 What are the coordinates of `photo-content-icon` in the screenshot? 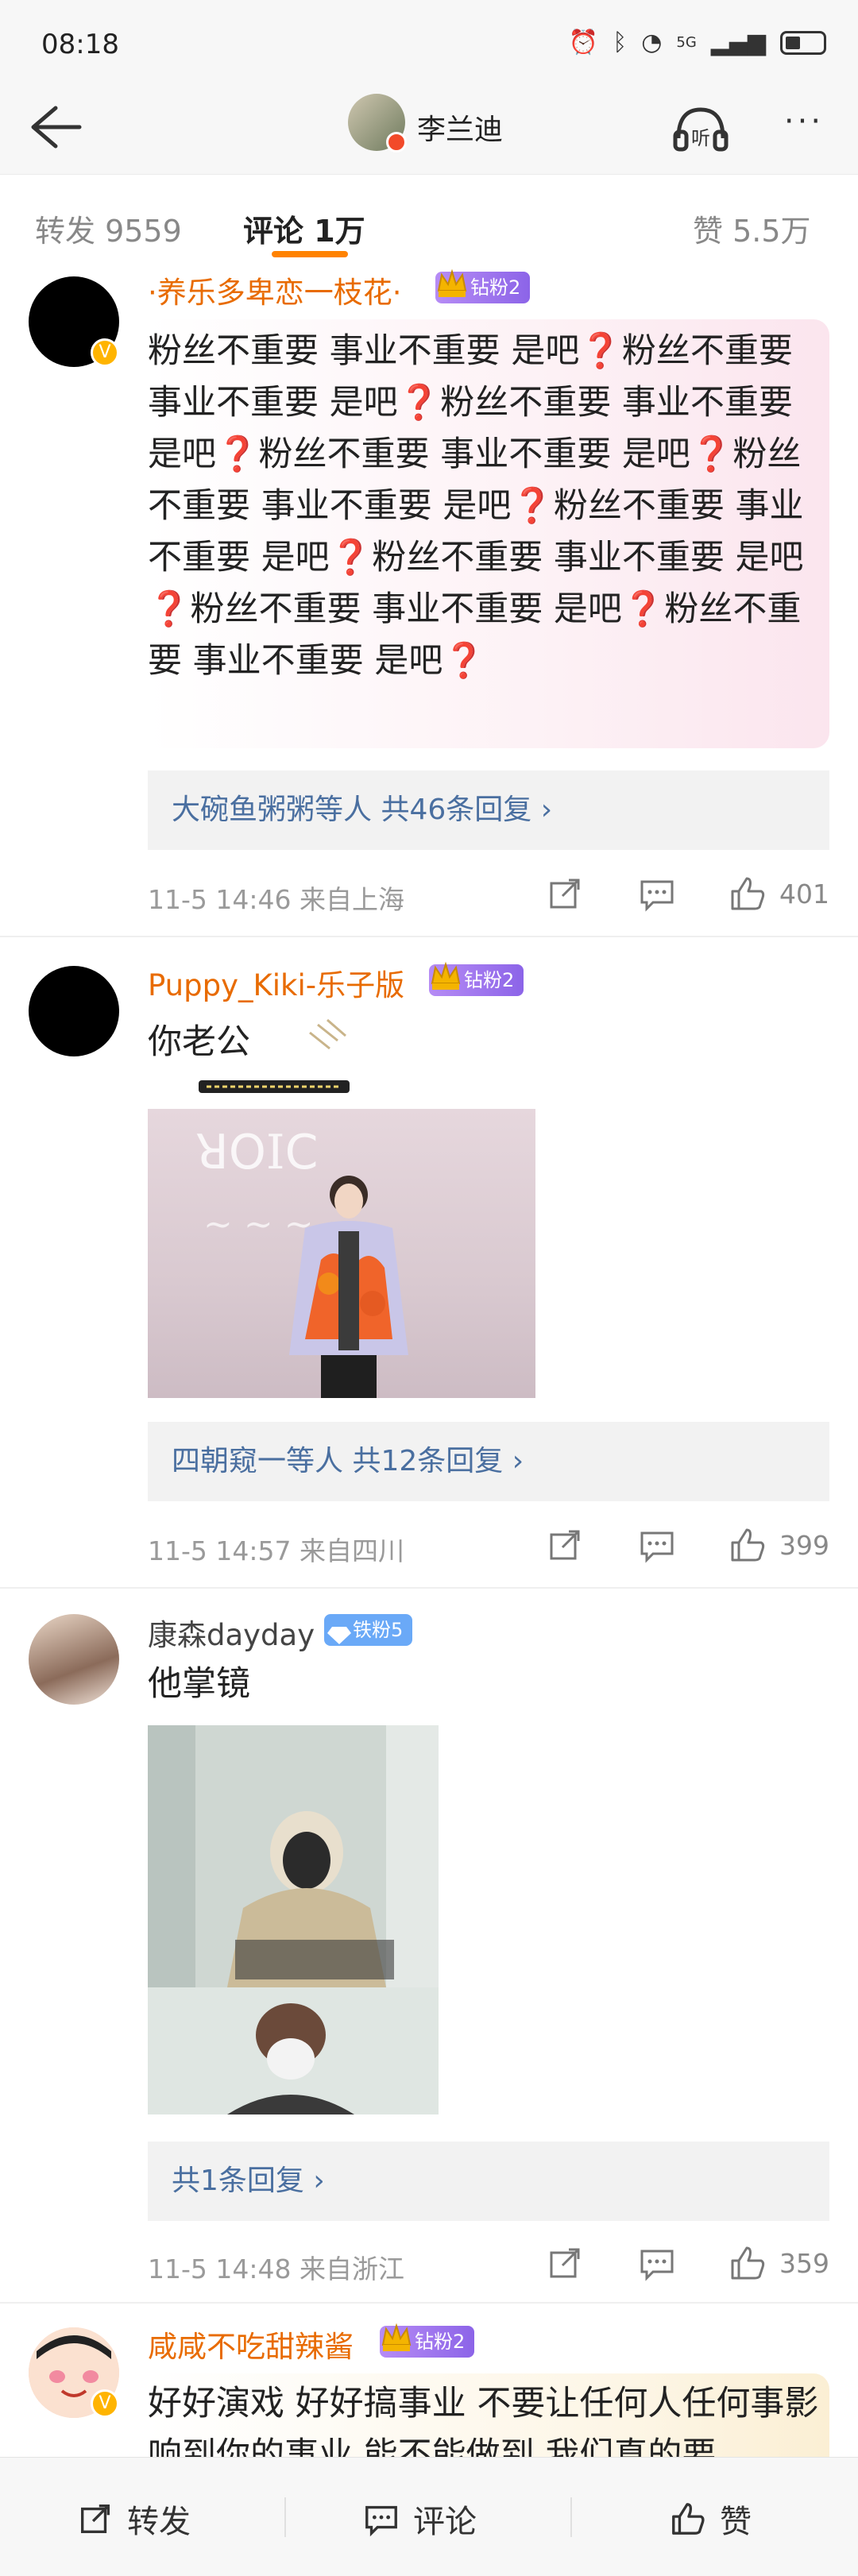 It's located at (293, 1919).